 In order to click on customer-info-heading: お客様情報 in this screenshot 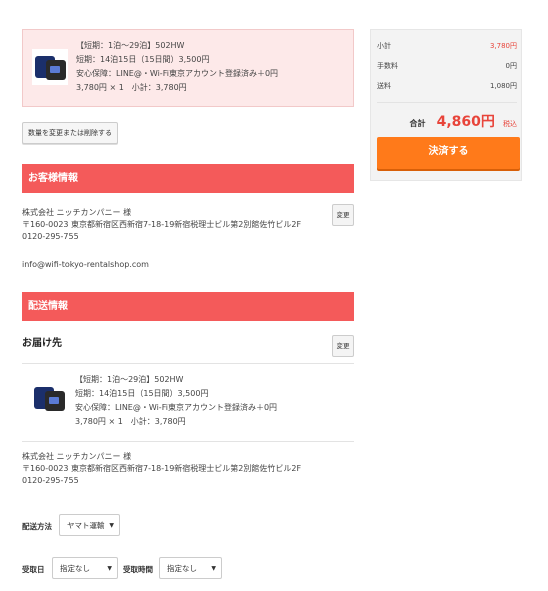, I will do `click(188, 178)`.